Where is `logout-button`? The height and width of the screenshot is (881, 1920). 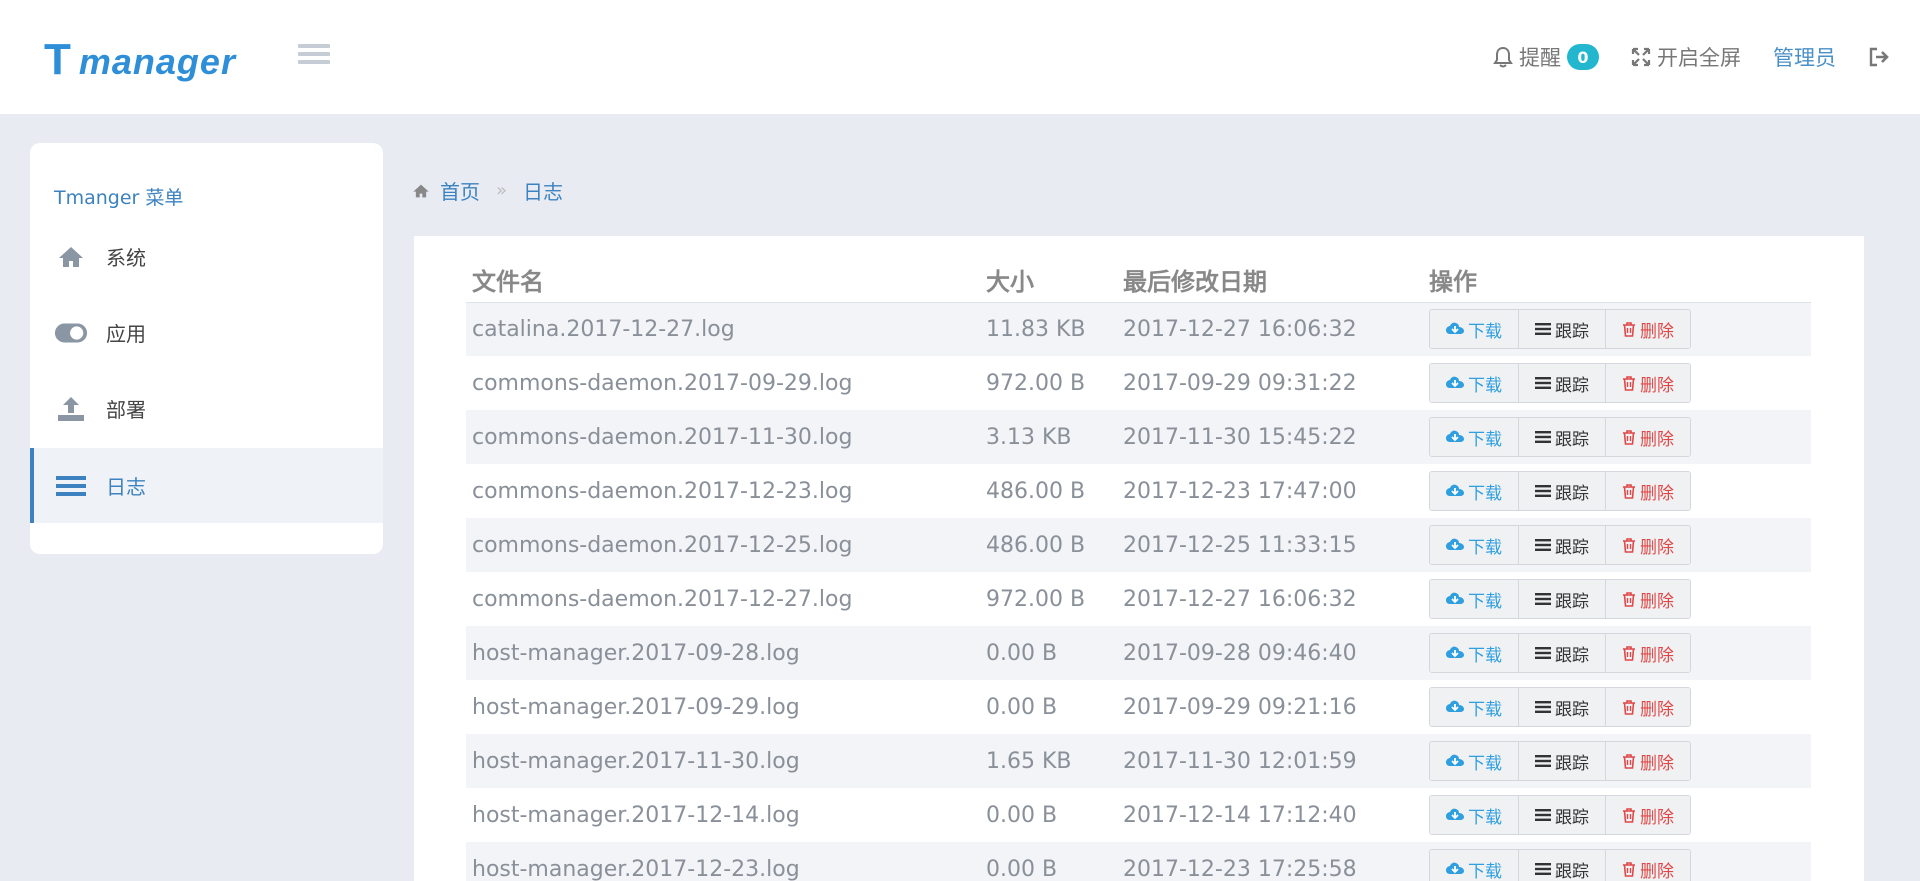 logout-button is located at coordinates (1879, 57).